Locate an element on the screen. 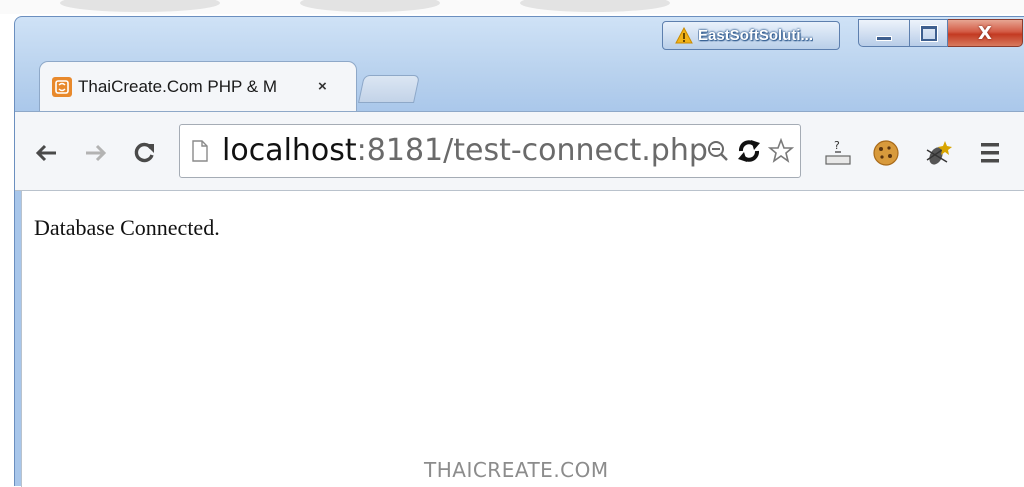 This screenshot has width=1024, height=487. cookie-icon is located at coordinates (886, 153).